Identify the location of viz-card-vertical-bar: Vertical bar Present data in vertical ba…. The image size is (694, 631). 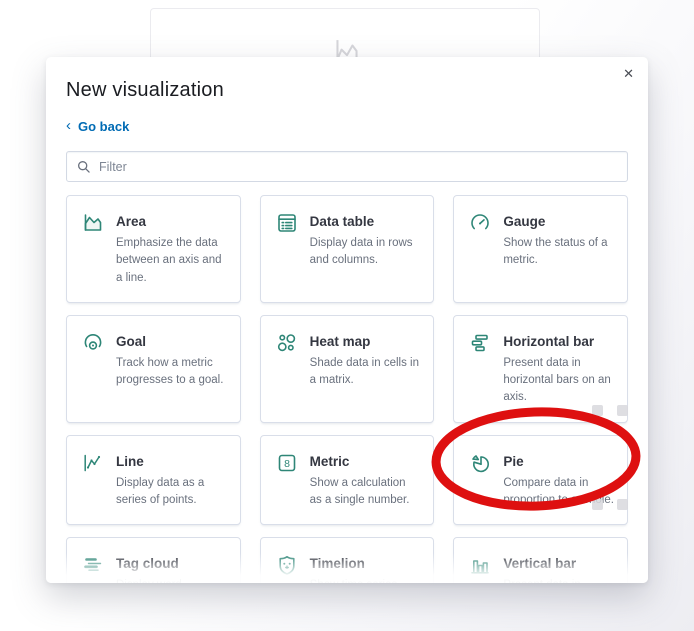
(540, 560).